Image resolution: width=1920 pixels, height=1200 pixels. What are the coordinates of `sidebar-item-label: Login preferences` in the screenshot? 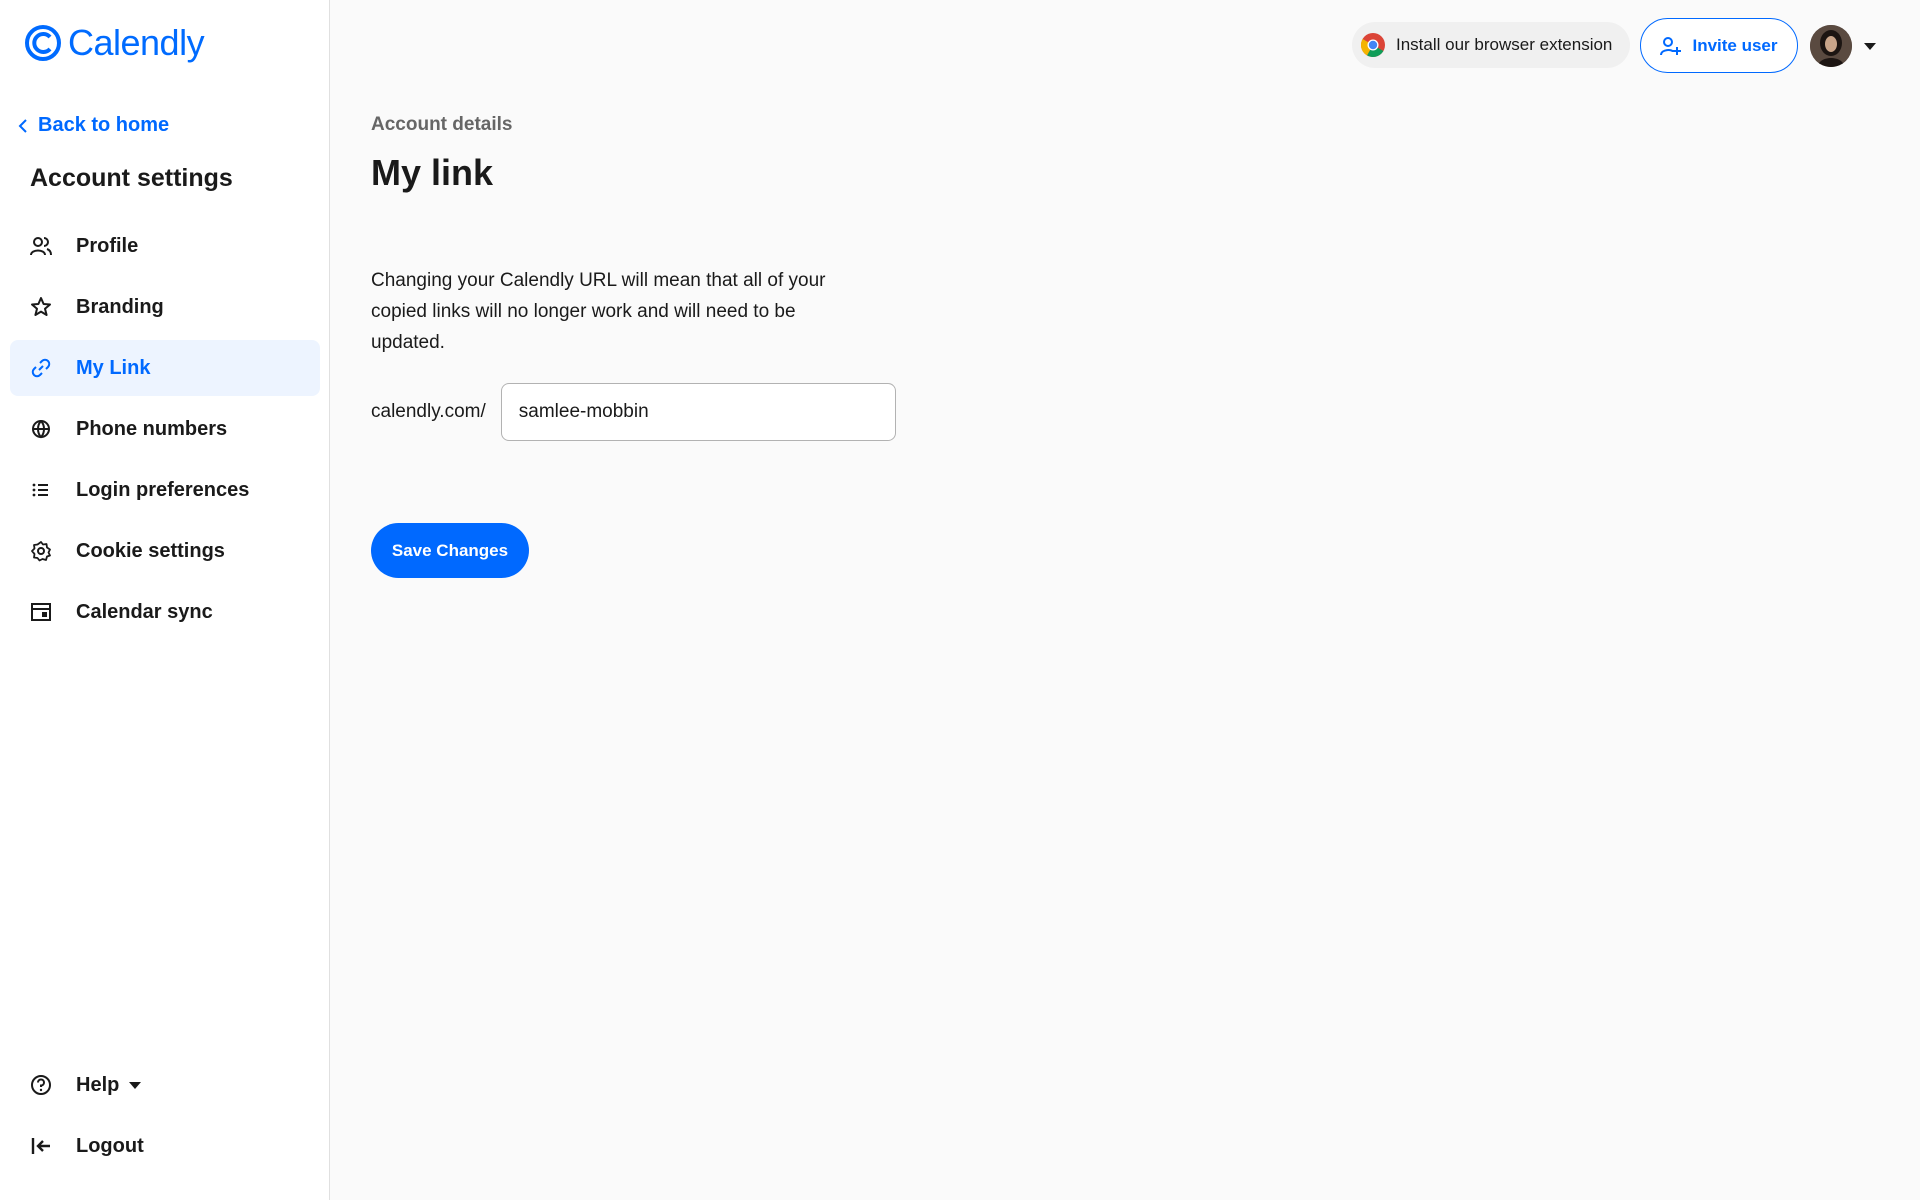 It's located at (163, 489).